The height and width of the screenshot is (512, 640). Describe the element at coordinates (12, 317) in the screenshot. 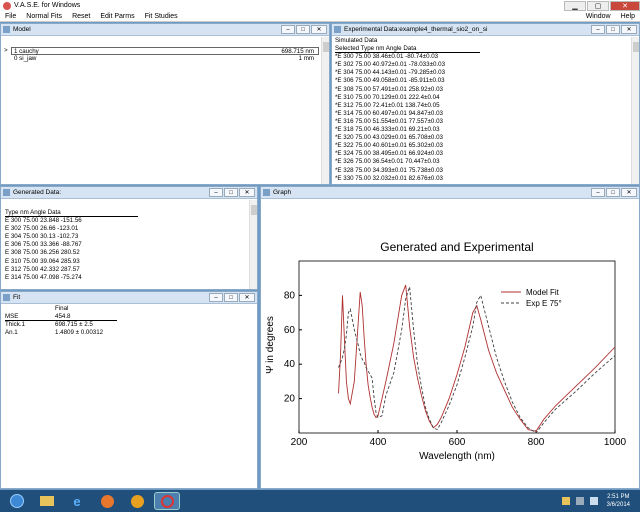

I see `fit-label: MSE` at that location.